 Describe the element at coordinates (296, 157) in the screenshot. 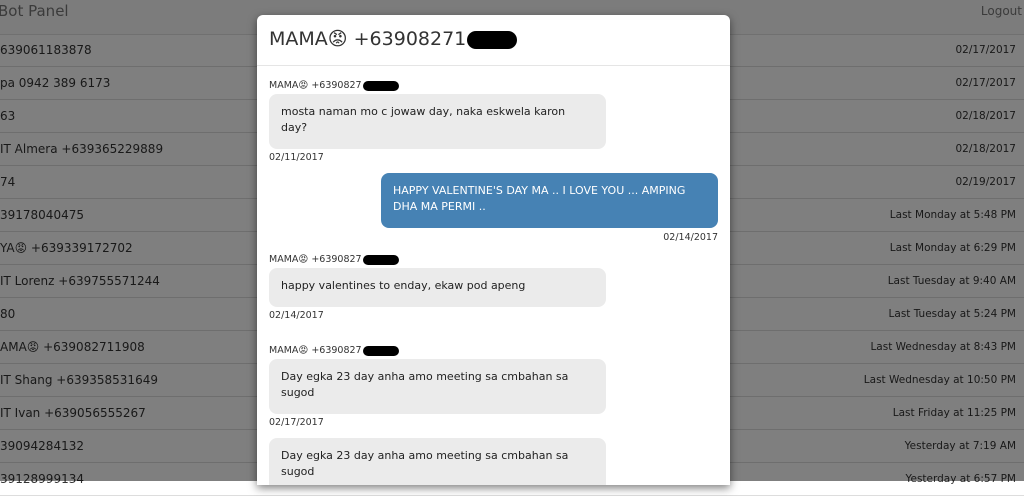

I see `message-date: 02/11/2017` at that location.